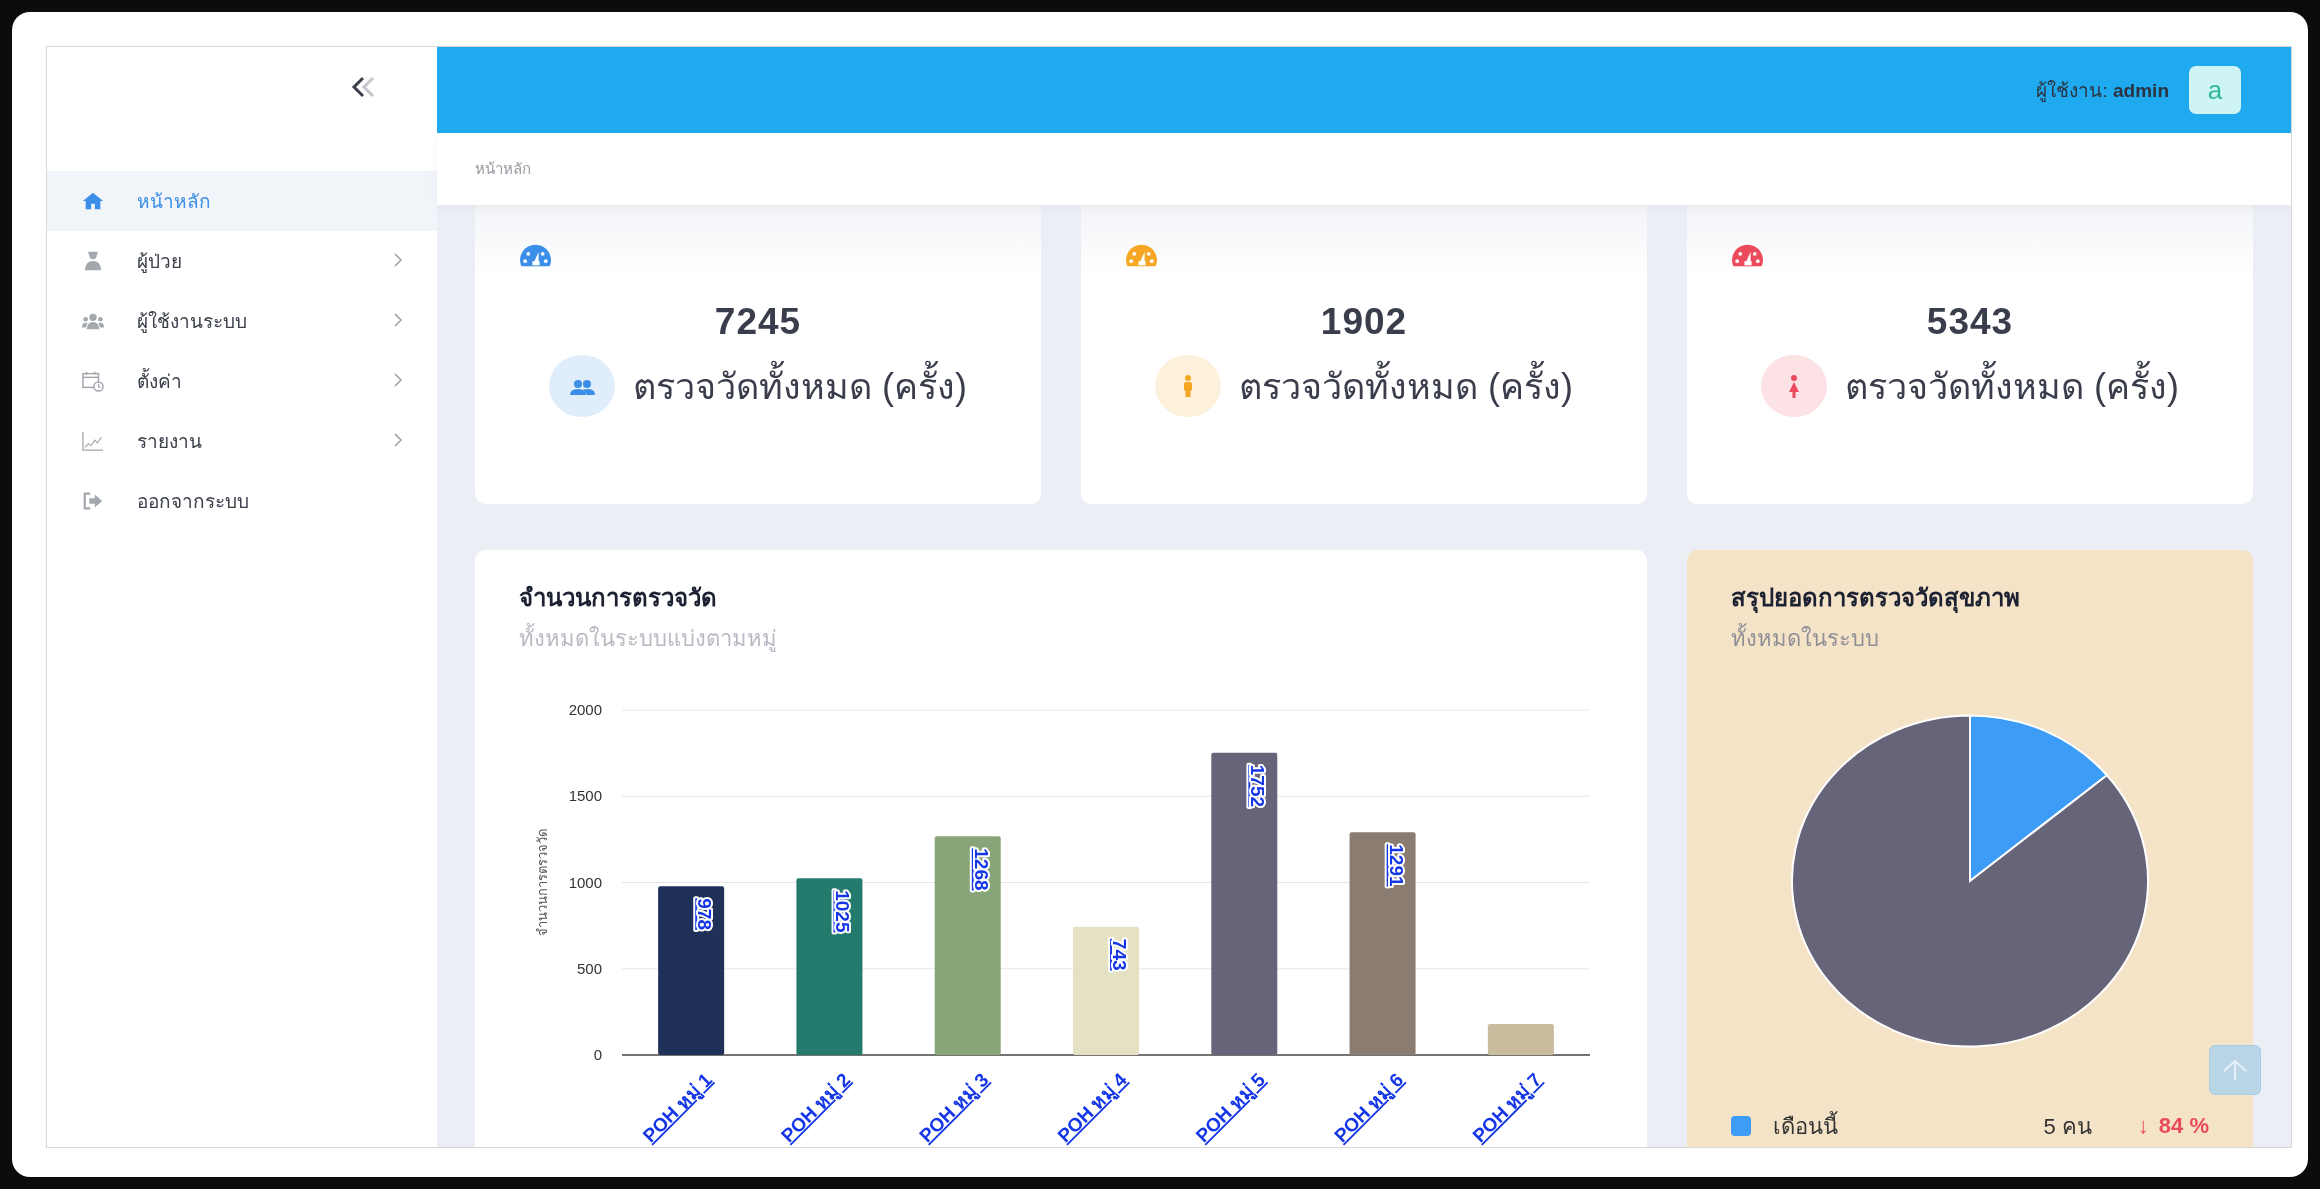  Describe the element at coordinates (618, 598) in the screenshot. I see `card-title: จำนวนการตรวจวัด` at that location.